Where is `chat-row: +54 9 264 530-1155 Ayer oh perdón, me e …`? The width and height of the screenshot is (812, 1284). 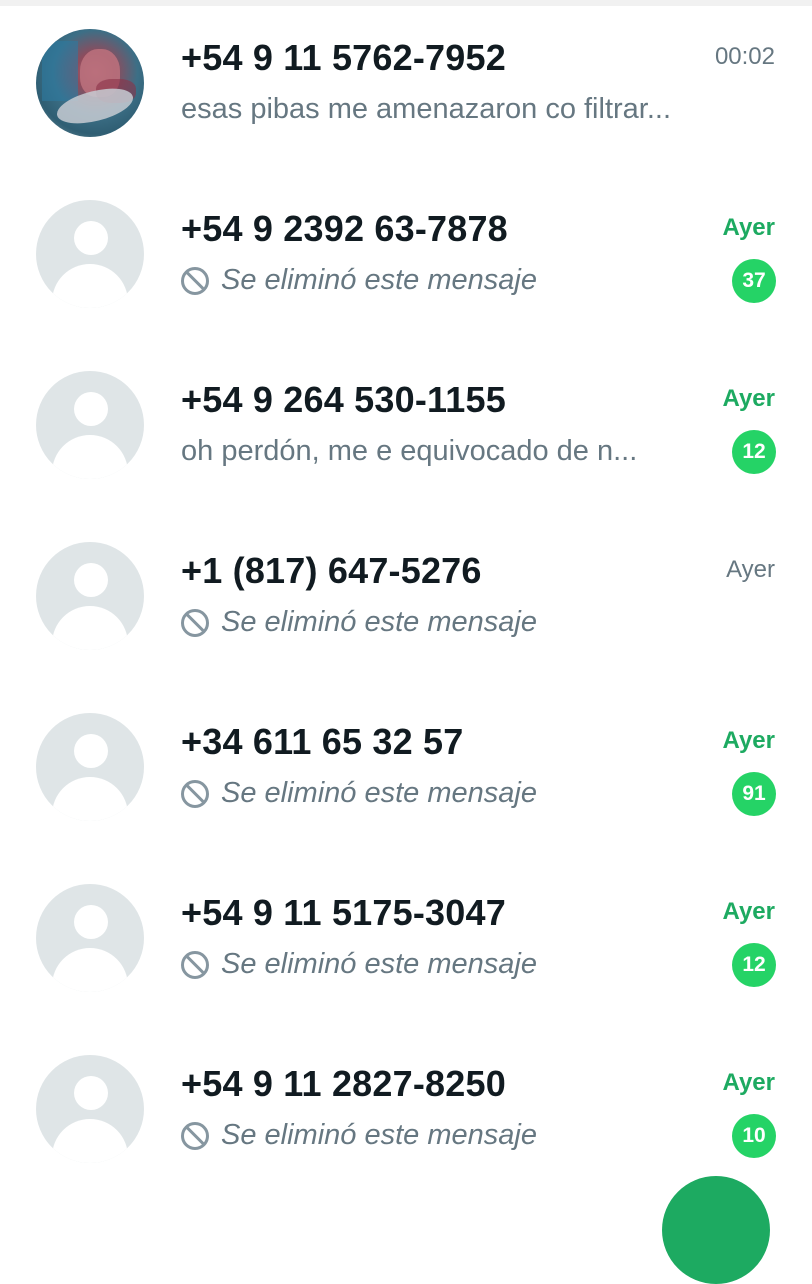
chat-row: +54 9 264 530-1155 Ayer oh perdón, me e … is located at coordinates (406, 427).